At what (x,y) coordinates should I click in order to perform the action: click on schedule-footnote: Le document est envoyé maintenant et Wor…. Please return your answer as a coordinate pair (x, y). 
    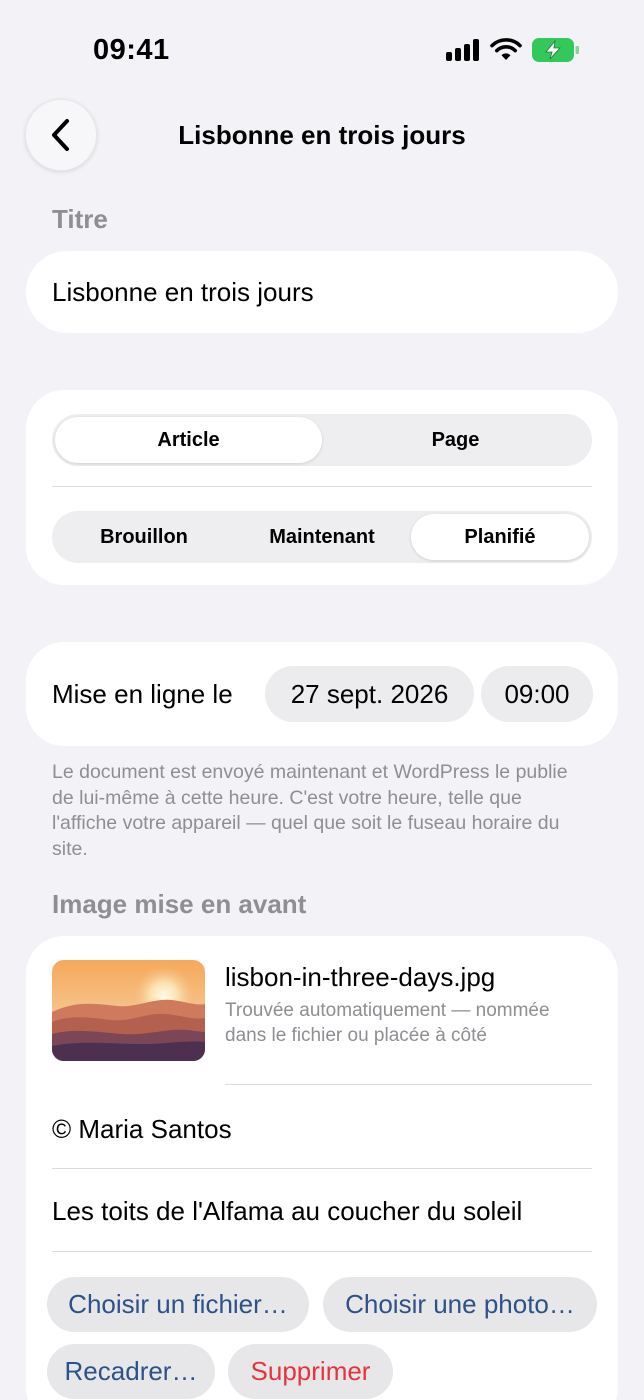
    Looking at the image, I should click on (310, 810).